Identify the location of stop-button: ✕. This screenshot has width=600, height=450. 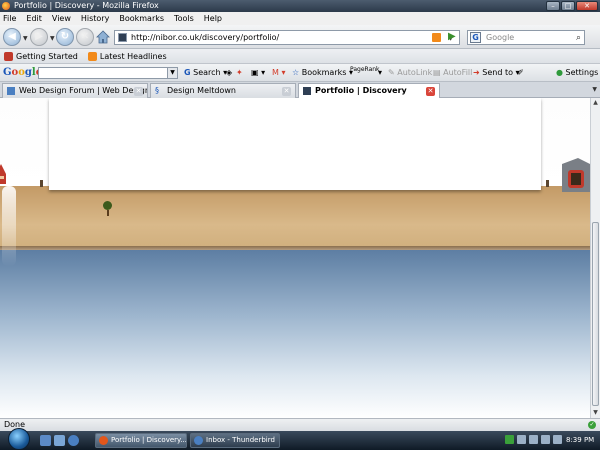
(85, 37).